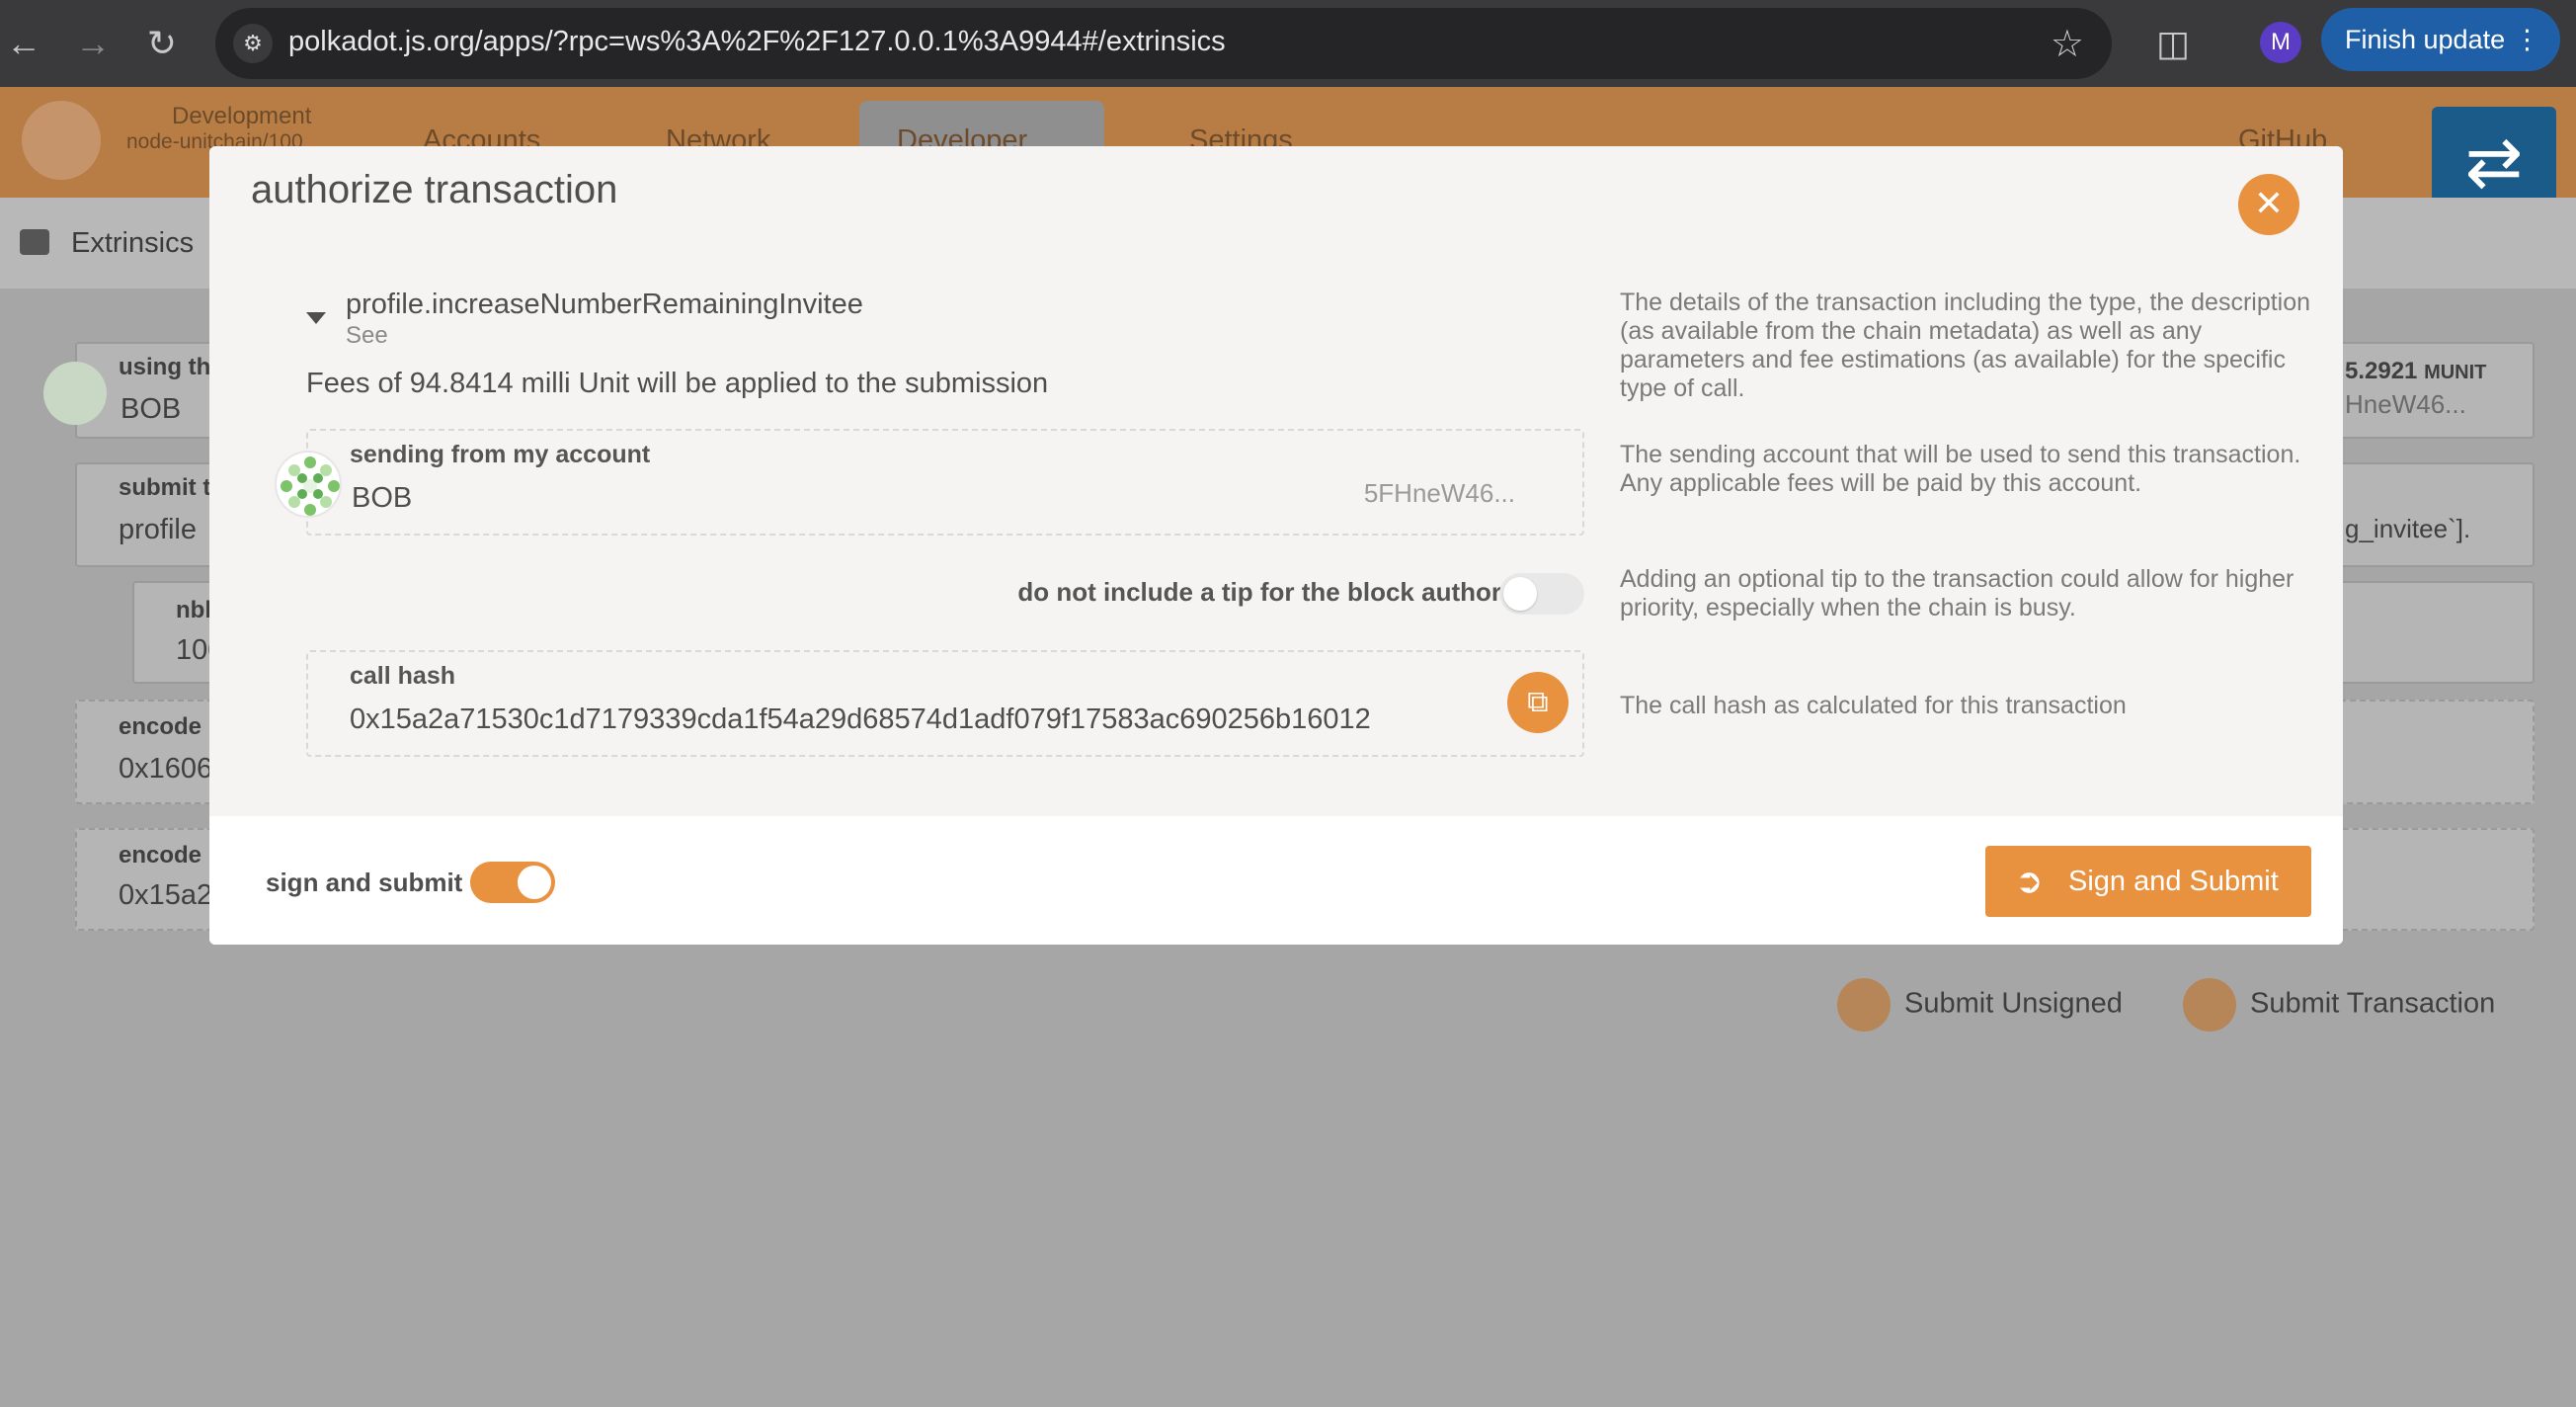  What do you see at coordinates (165, 367) in the screenshot?
I see `using-label: using th` at bounding box center [165, 367].